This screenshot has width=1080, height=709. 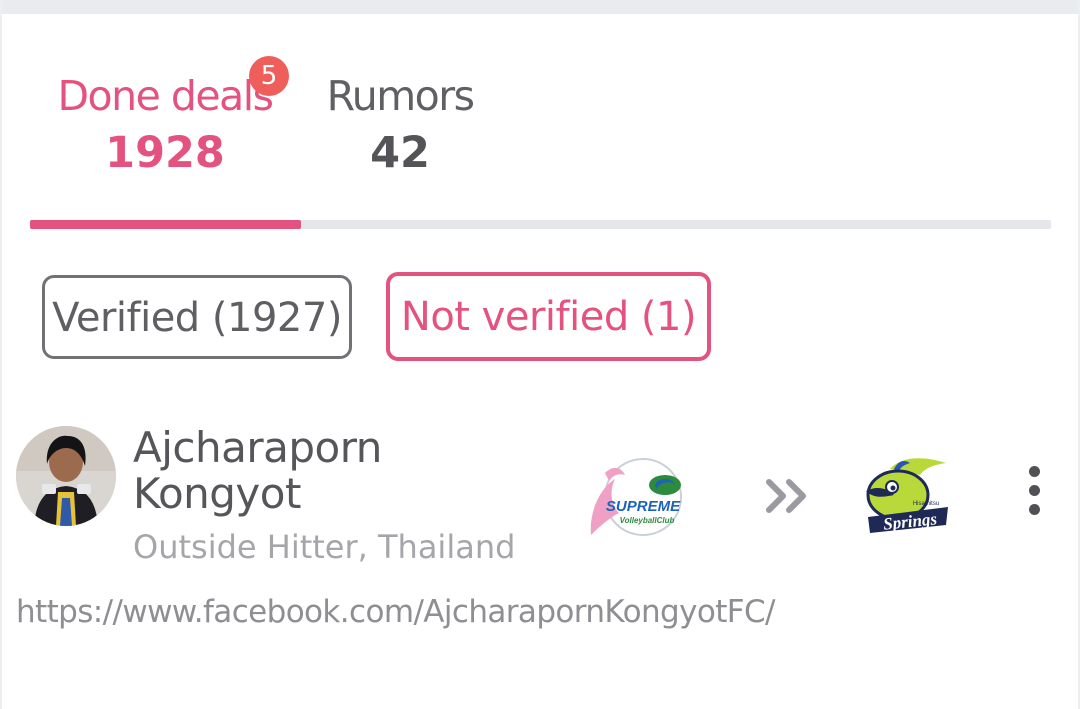 What do you see at coordinates (197, 317) in the screenshot?
I see `filter-verified-button: Verified (1927)` at bounding box center [197, 317].